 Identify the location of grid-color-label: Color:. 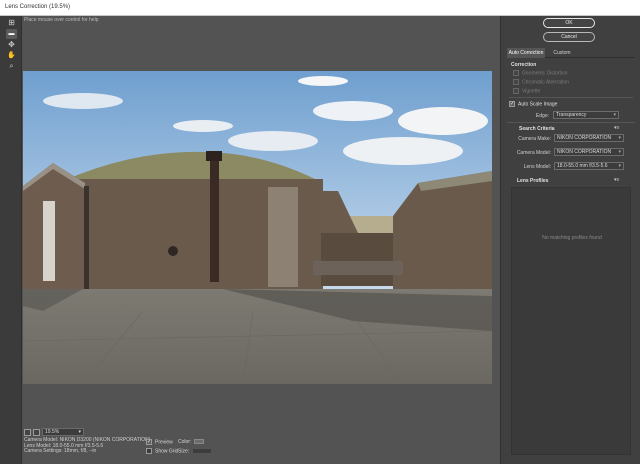
(185, 442).